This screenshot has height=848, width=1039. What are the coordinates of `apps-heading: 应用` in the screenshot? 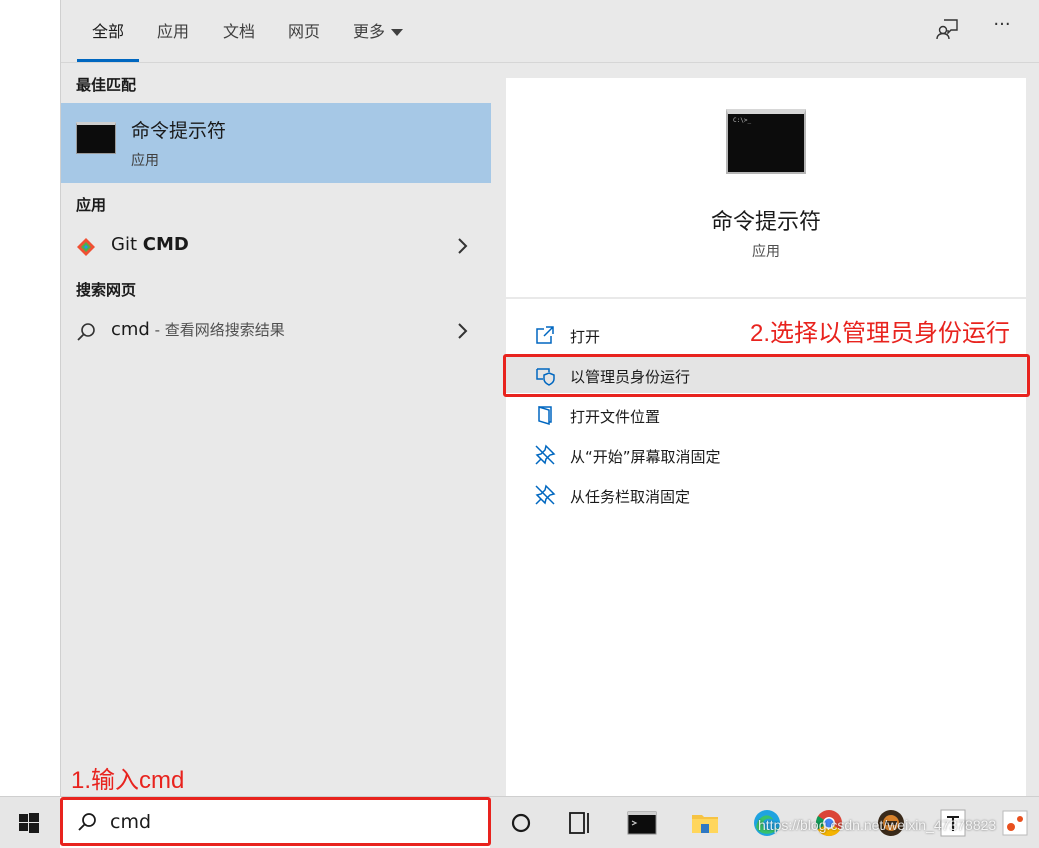 It's located at (91, 205).